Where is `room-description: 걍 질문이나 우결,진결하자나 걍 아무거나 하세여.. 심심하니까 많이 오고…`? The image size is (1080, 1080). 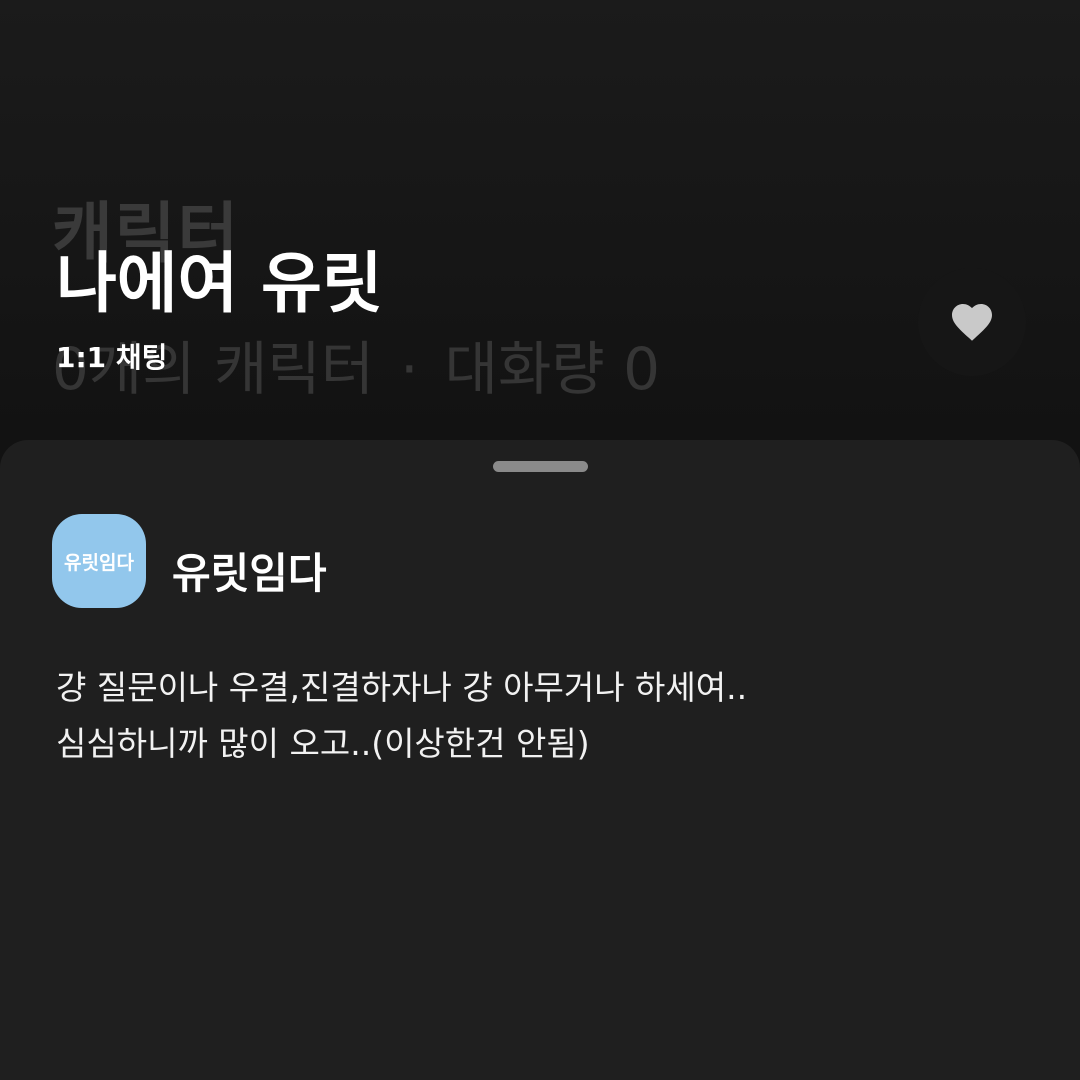
room-description: 걍 질문이나 우결,진결하자나 걍 아무거나 하세여.. 심심하니까 많이 오고… is located at coordinates (546, 716).